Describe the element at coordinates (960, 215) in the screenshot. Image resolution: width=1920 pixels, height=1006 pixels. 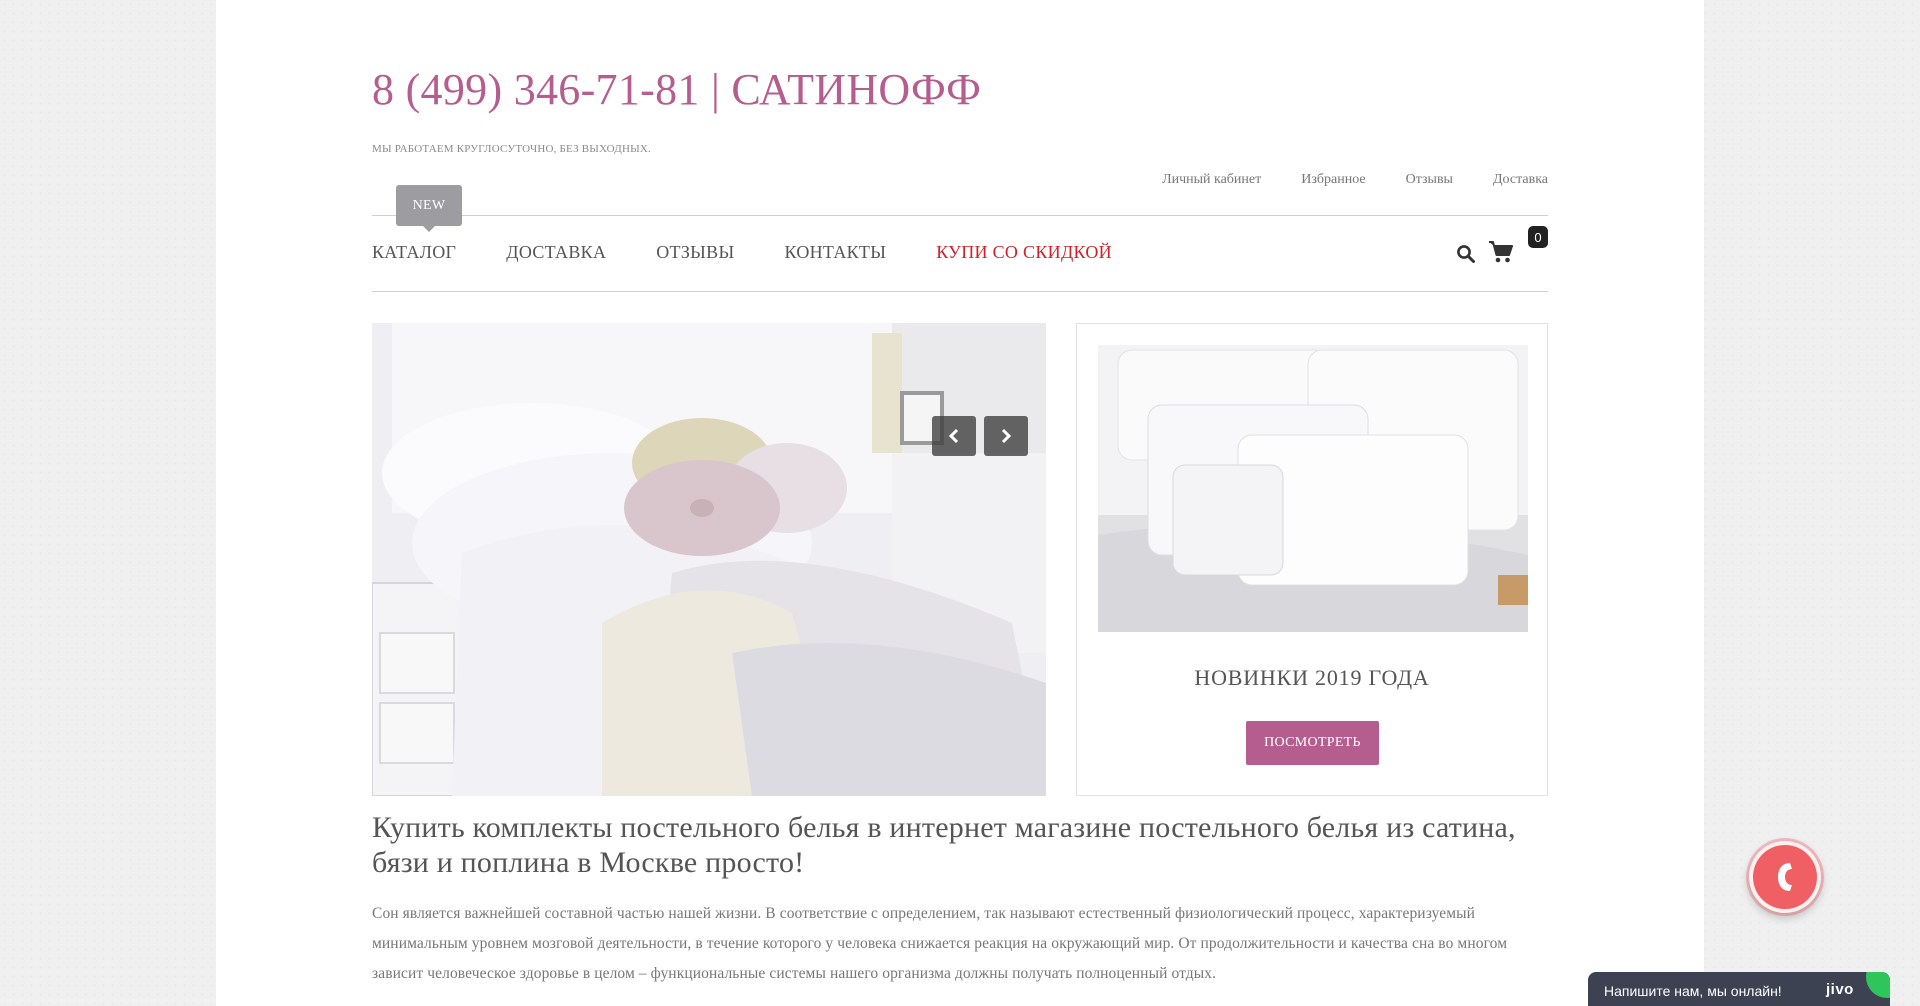
I see `nav-divider-top` at that location.